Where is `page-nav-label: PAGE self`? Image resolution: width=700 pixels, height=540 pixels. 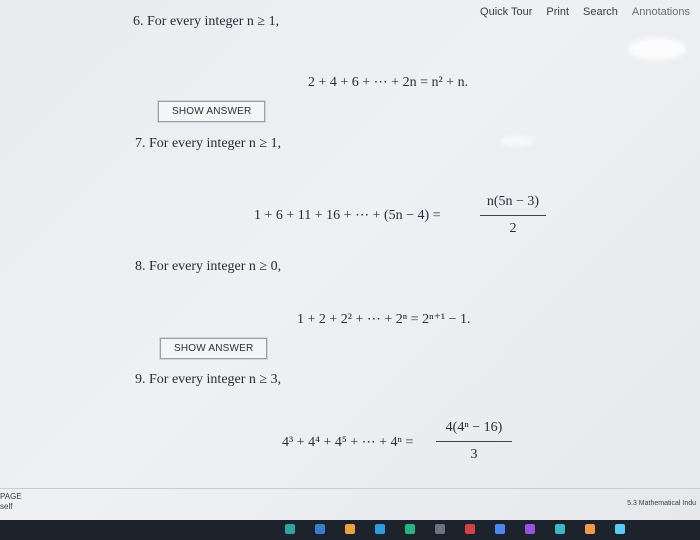 page-nav-label: PAGE self is located at coordinates (11, 502).